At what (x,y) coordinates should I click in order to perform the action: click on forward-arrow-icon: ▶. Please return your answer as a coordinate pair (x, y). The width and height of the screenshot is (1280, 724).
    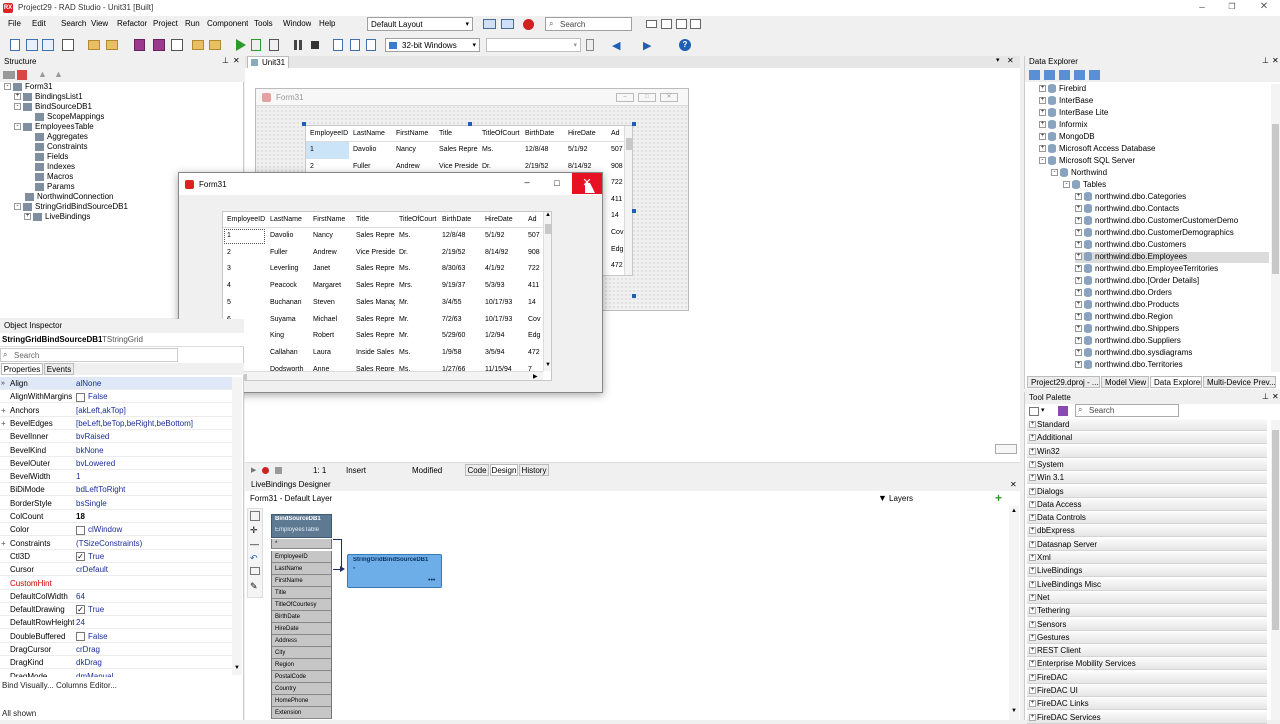
    Looking at the image, I should click on (647, 45).